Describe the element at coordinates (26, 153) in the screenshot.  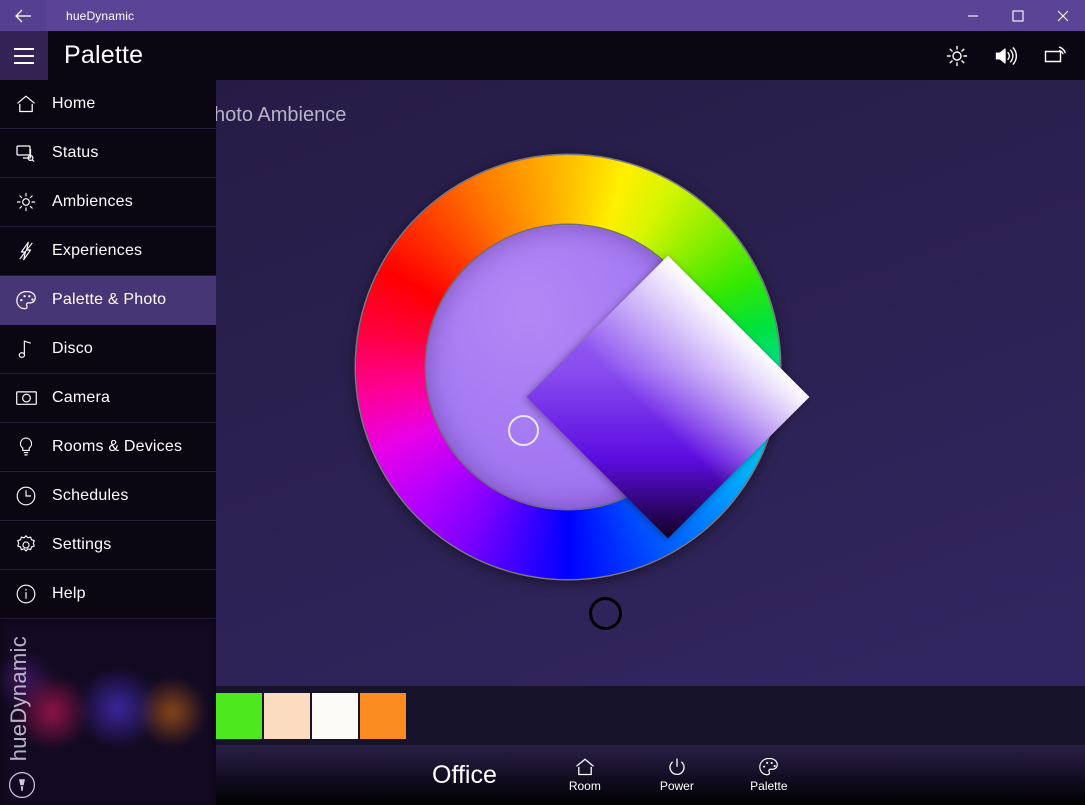
I see `status-icon` at that location.